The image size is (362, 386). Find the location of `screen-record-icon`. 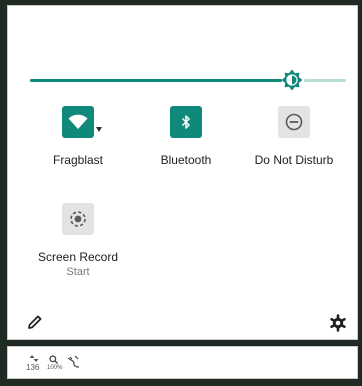

screen-record-icon is located at coordinates (78, 219).